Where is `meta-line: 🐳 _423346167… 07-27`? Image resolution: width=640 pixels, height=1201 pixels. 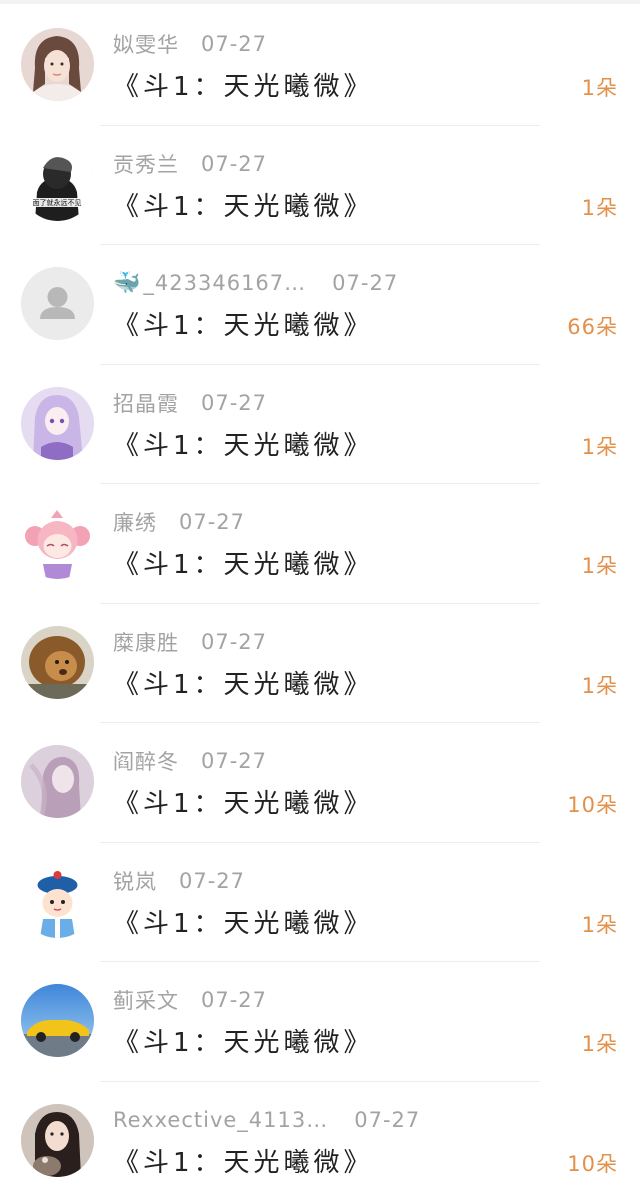 meta-line: 🐳 _423346167… 07-27 is located at coordinates (255, 283).